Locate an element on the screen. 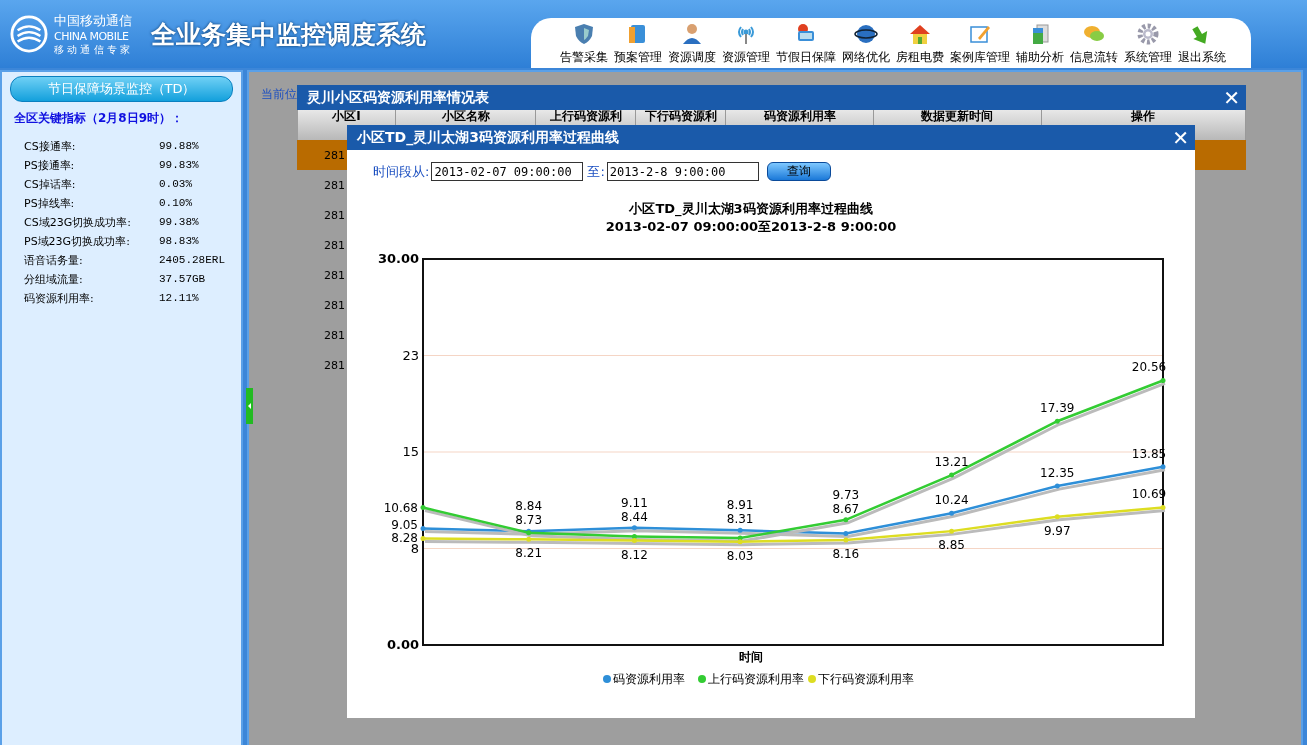 The image size is (1307, 745). column-header: 小区I is located at coordinates (346, 116).